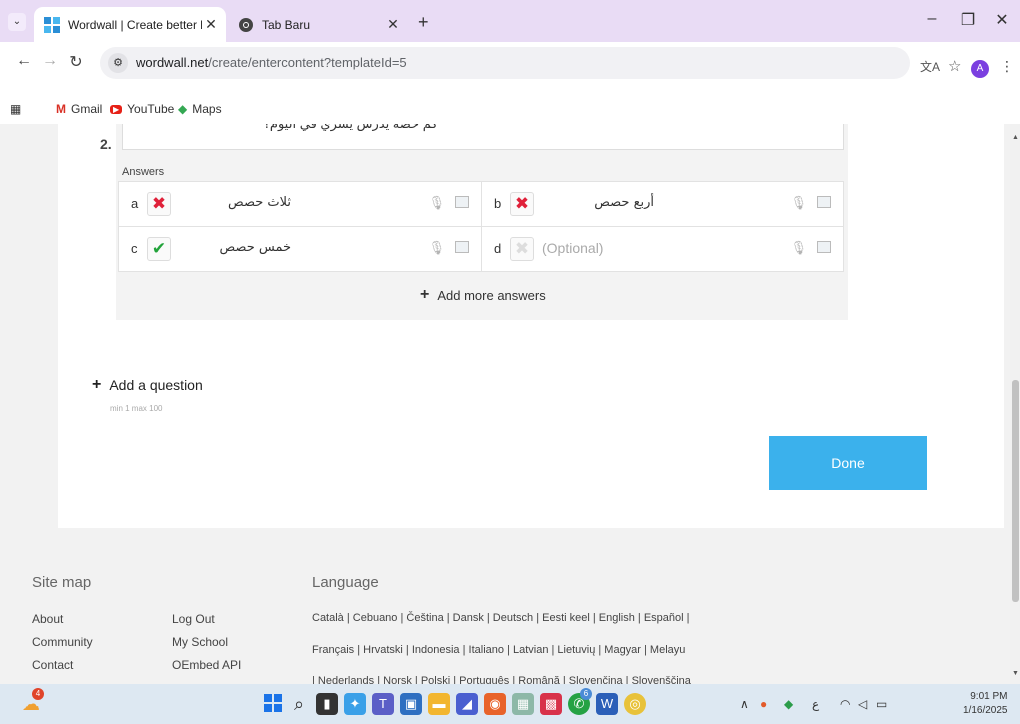 The image size is (1020, 724). I want to click on scrollbar-thumb, so click(1015, 491).